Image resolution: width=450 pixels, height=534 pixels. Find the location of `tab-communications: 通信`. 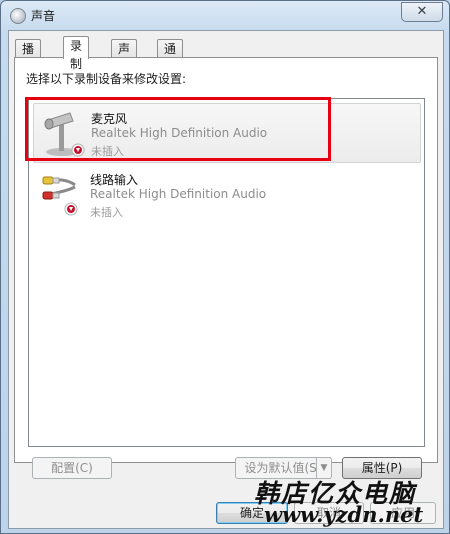

tab-communications: 通信 is located at coordinates (170, 56).